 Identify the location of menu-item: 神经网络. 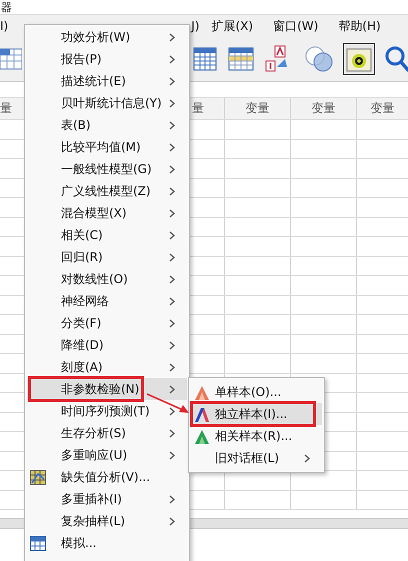
(107, 301).